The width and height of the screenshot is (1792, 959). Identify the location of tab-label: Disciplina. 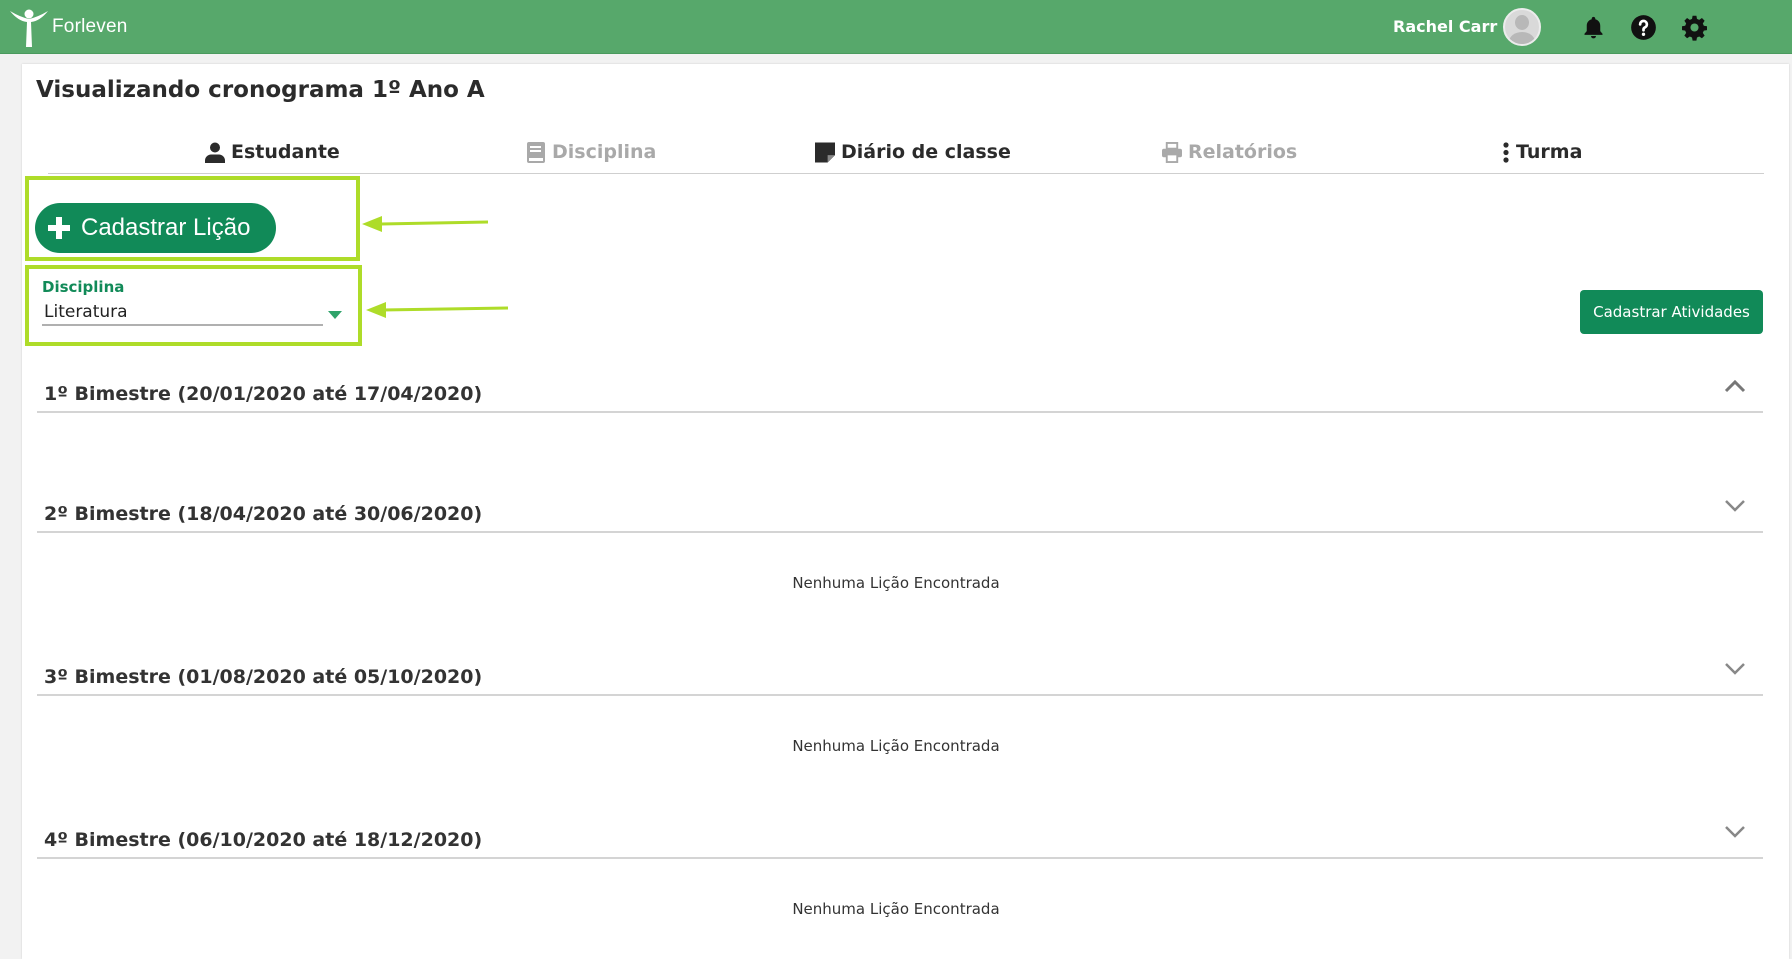
(604, 152).